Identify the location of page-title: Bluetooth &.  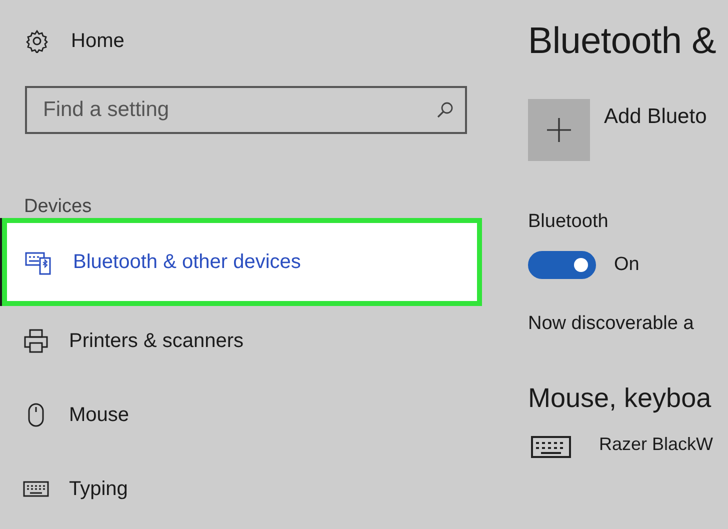
(623, 41).